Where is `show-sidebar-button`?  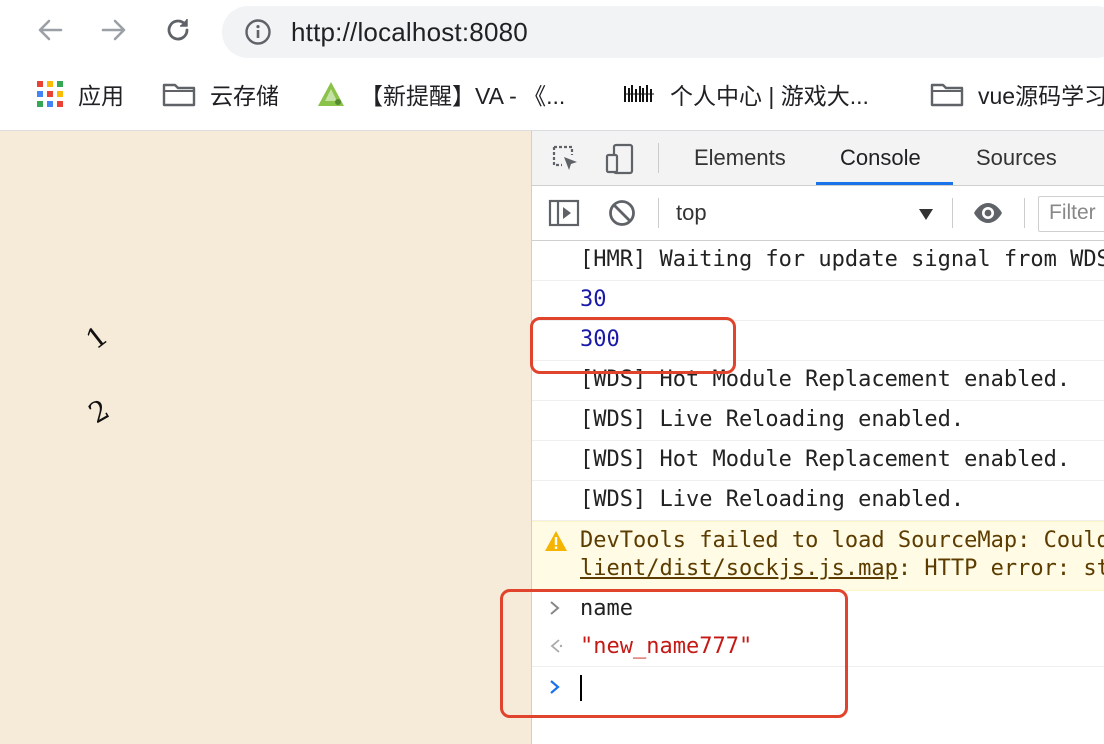
show-sidebar-button is located at coordinates (564, 213).